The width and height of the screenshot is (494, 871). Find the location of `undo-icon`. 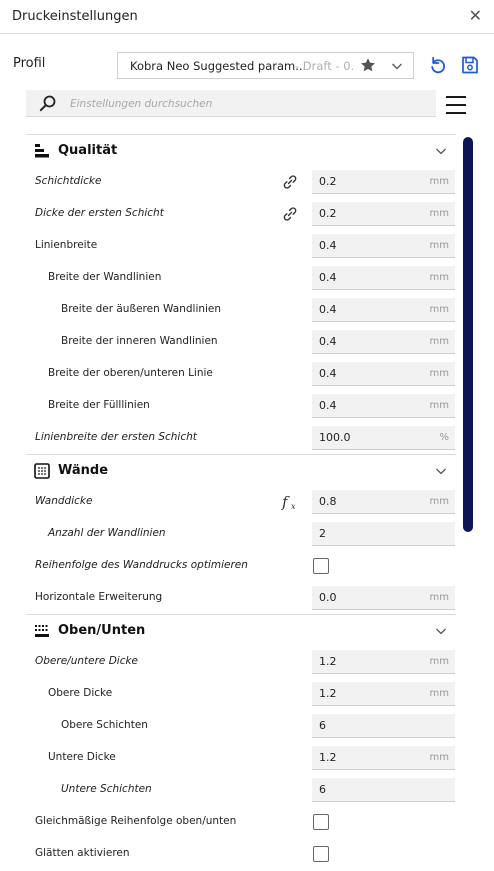

undo-icon is located at coordinates (438, 65).